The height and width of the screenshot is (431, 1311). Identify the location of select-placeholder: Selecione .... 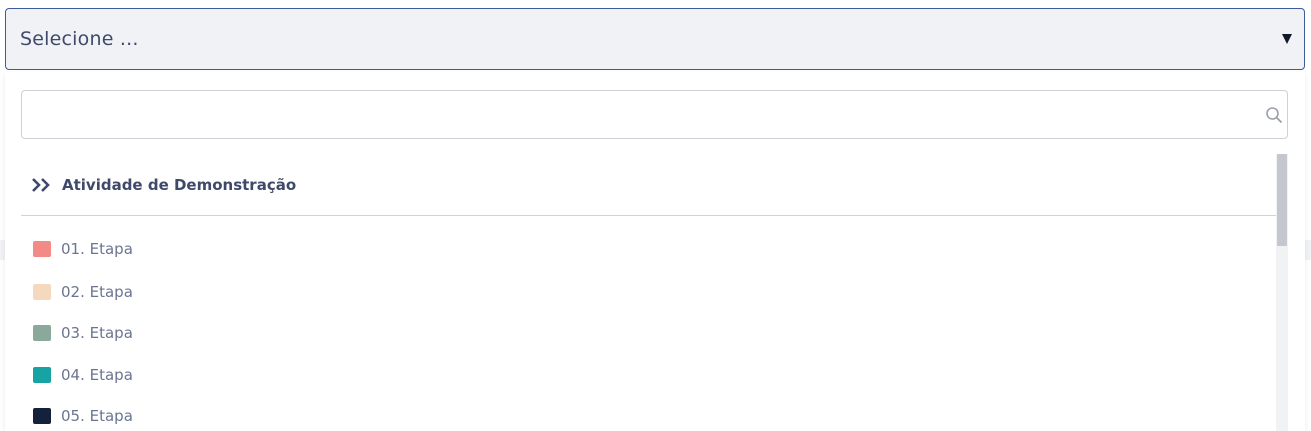
(79, 39).